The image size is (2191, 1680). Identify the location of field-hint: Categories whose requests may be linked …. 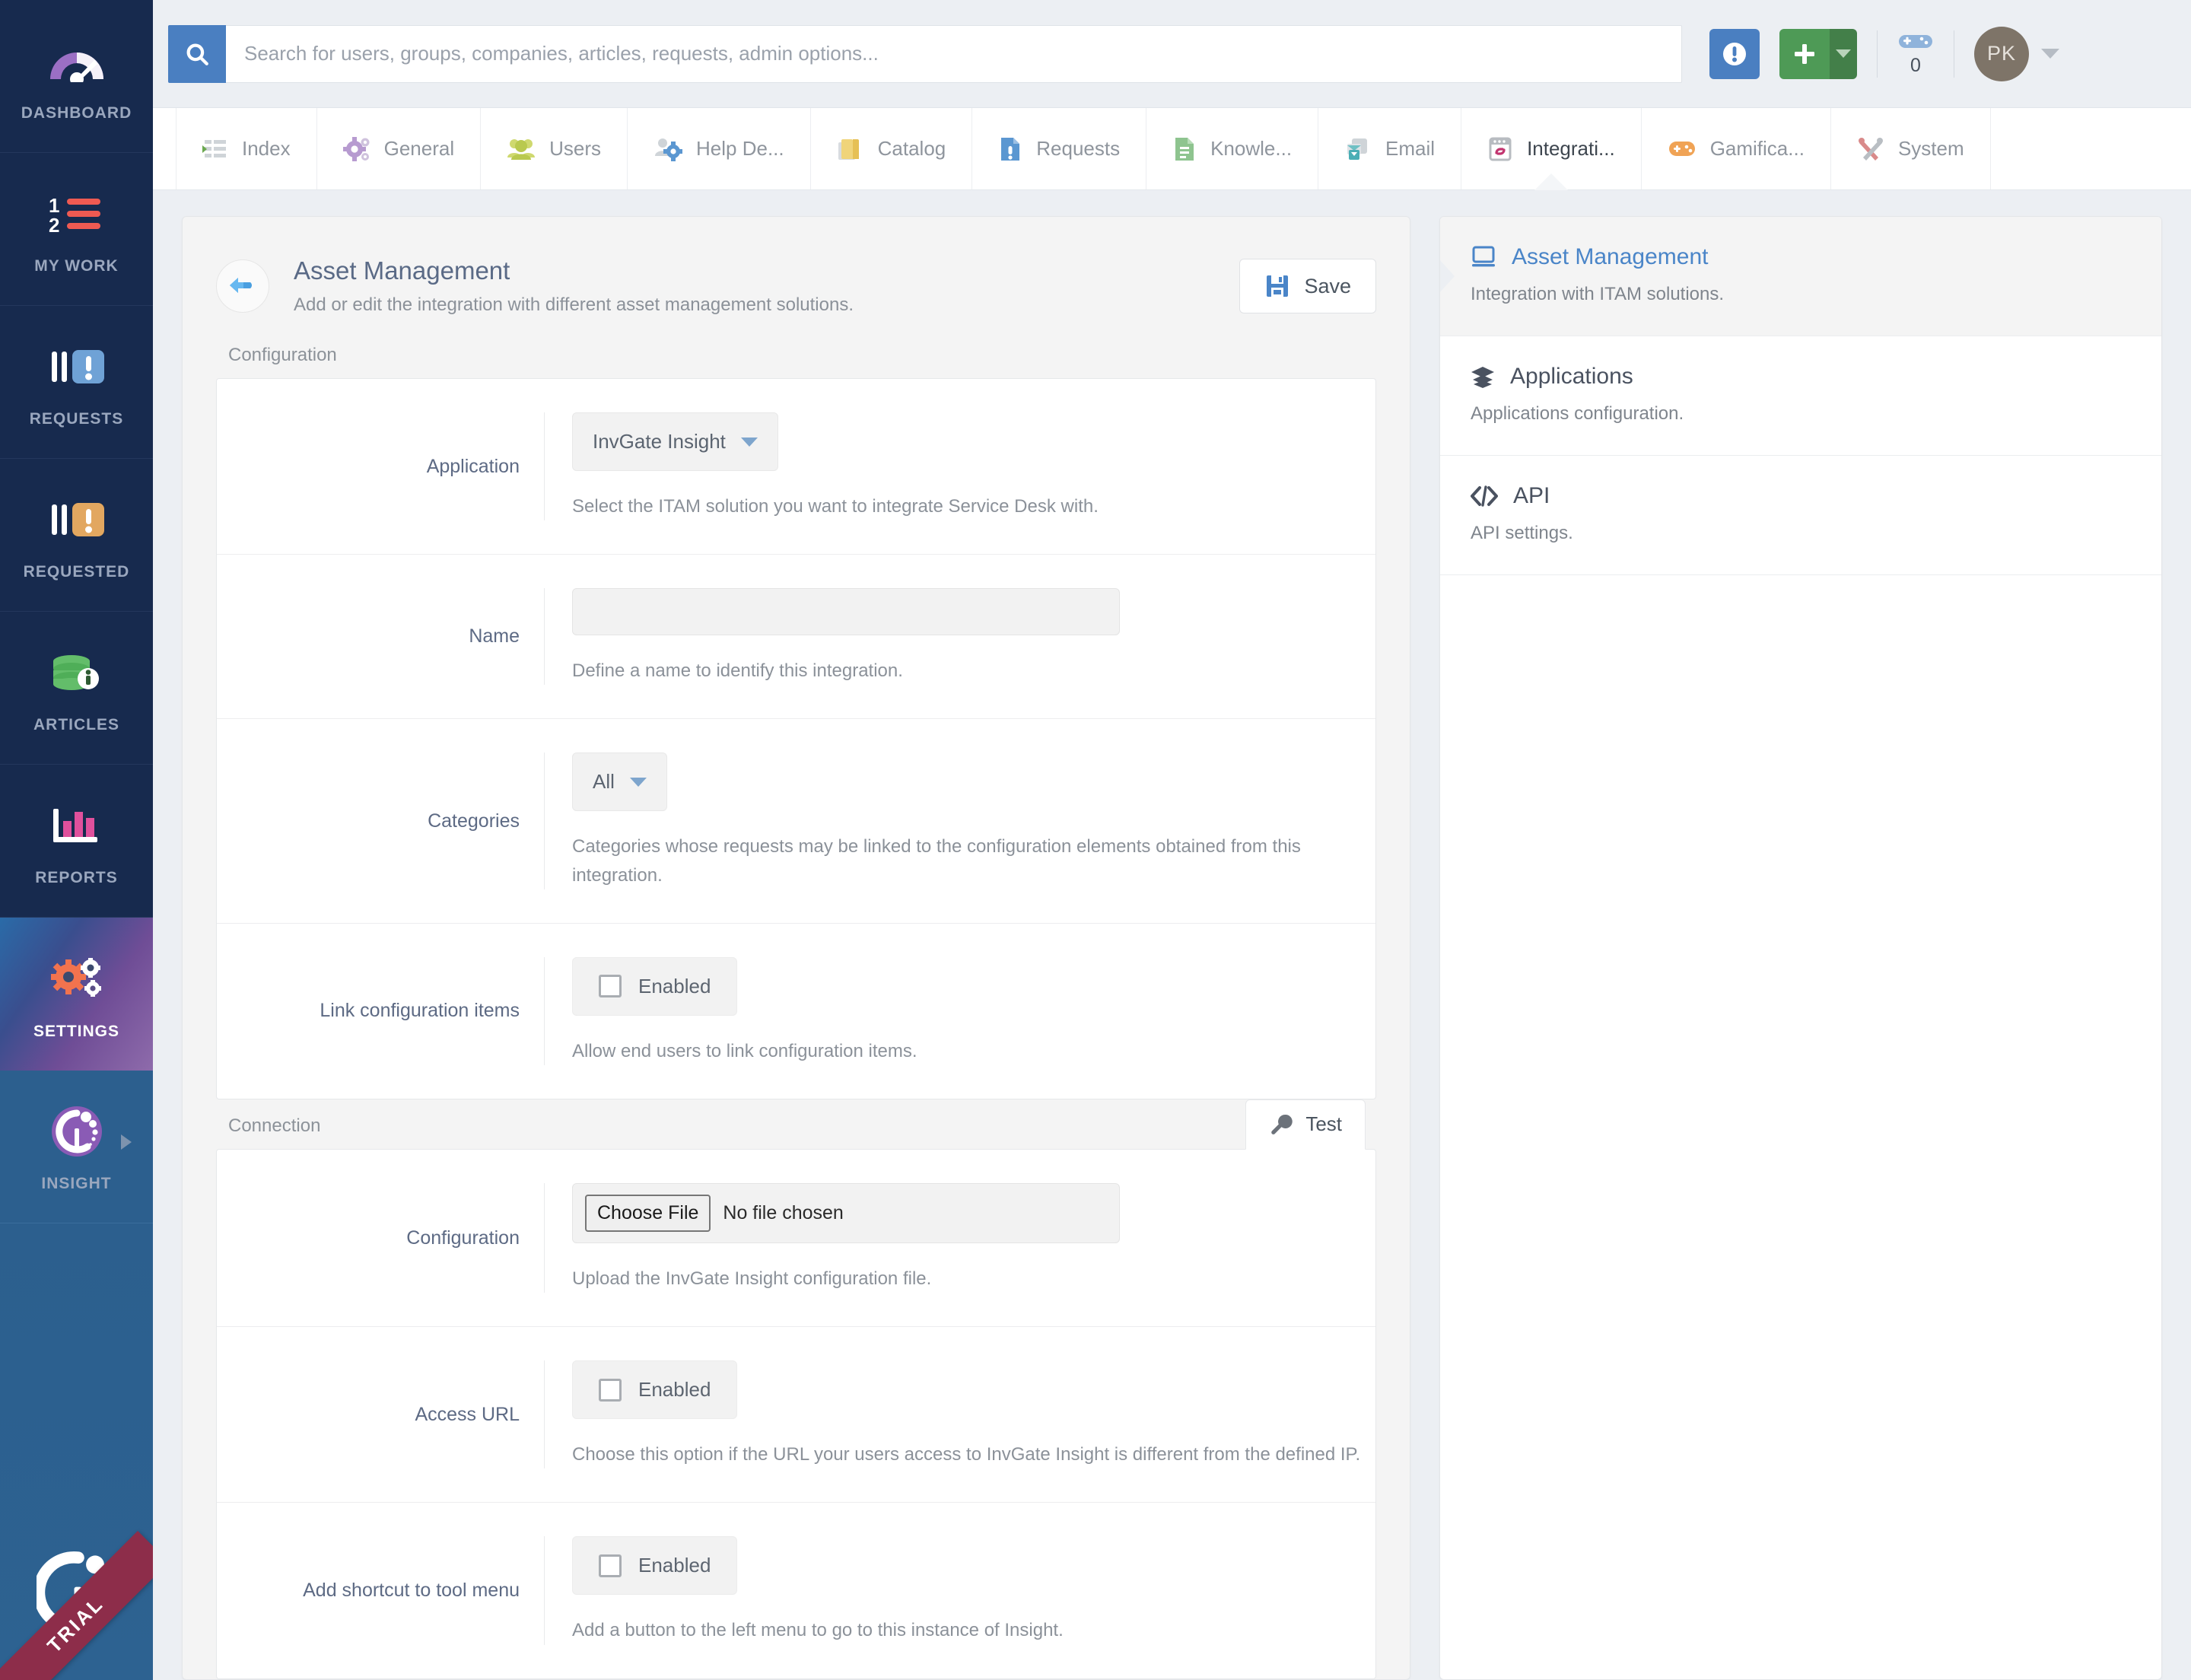
(936, 861).